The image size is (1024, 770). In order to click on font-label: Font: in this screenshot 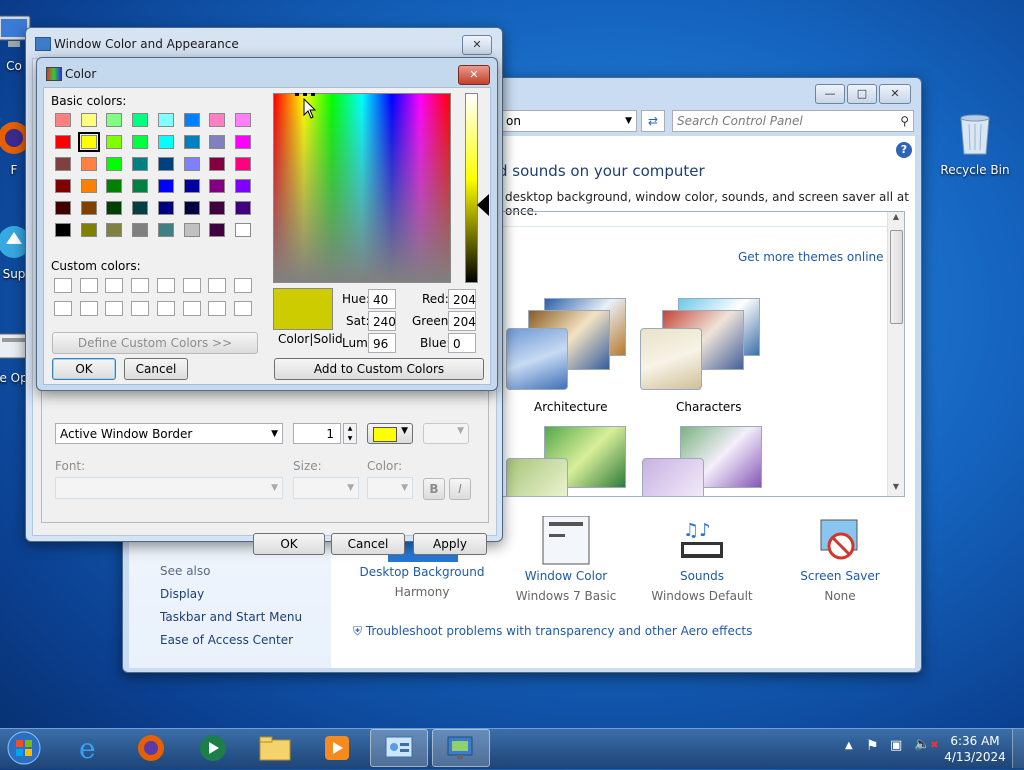, I will do `click(70, 466)`.